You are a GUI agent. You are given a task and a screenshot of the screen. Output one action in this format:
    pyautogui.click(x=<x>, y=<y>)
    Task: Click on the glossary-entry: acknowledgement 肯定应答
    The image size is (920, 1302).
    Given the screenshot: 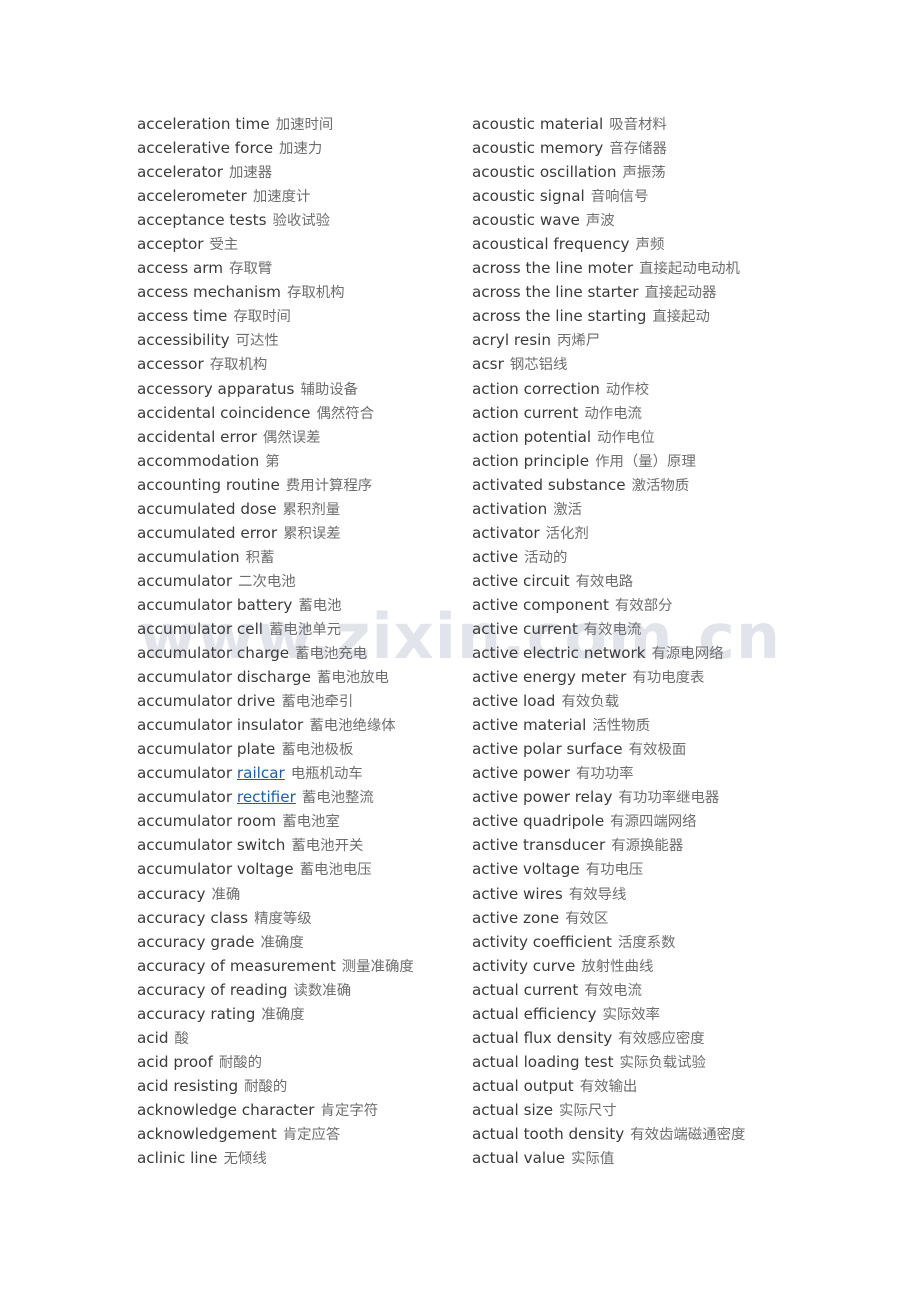 What is the action you would take?
    pyautogui.click(x=302, y=1134)
    